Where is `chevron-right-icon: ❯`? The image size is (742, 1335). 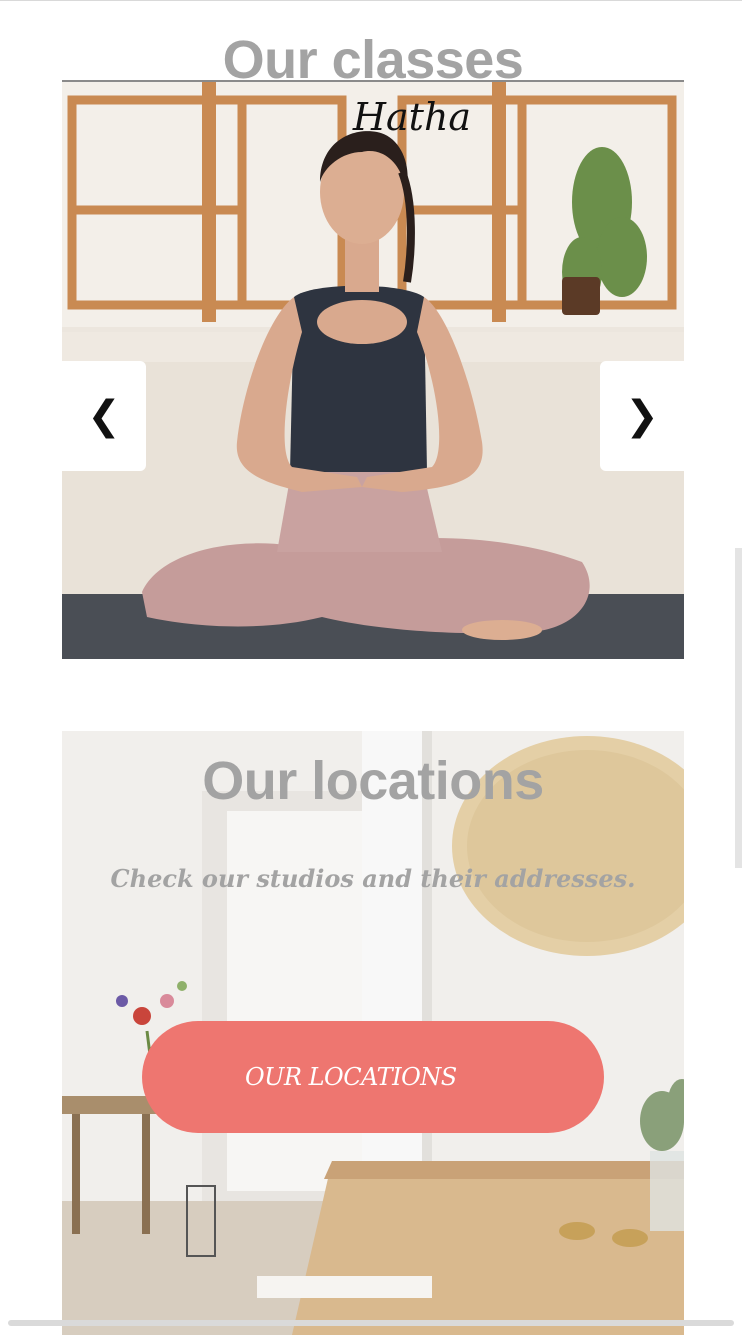 chevron-right-icon: ❯ is located at coordinates (642, 416).